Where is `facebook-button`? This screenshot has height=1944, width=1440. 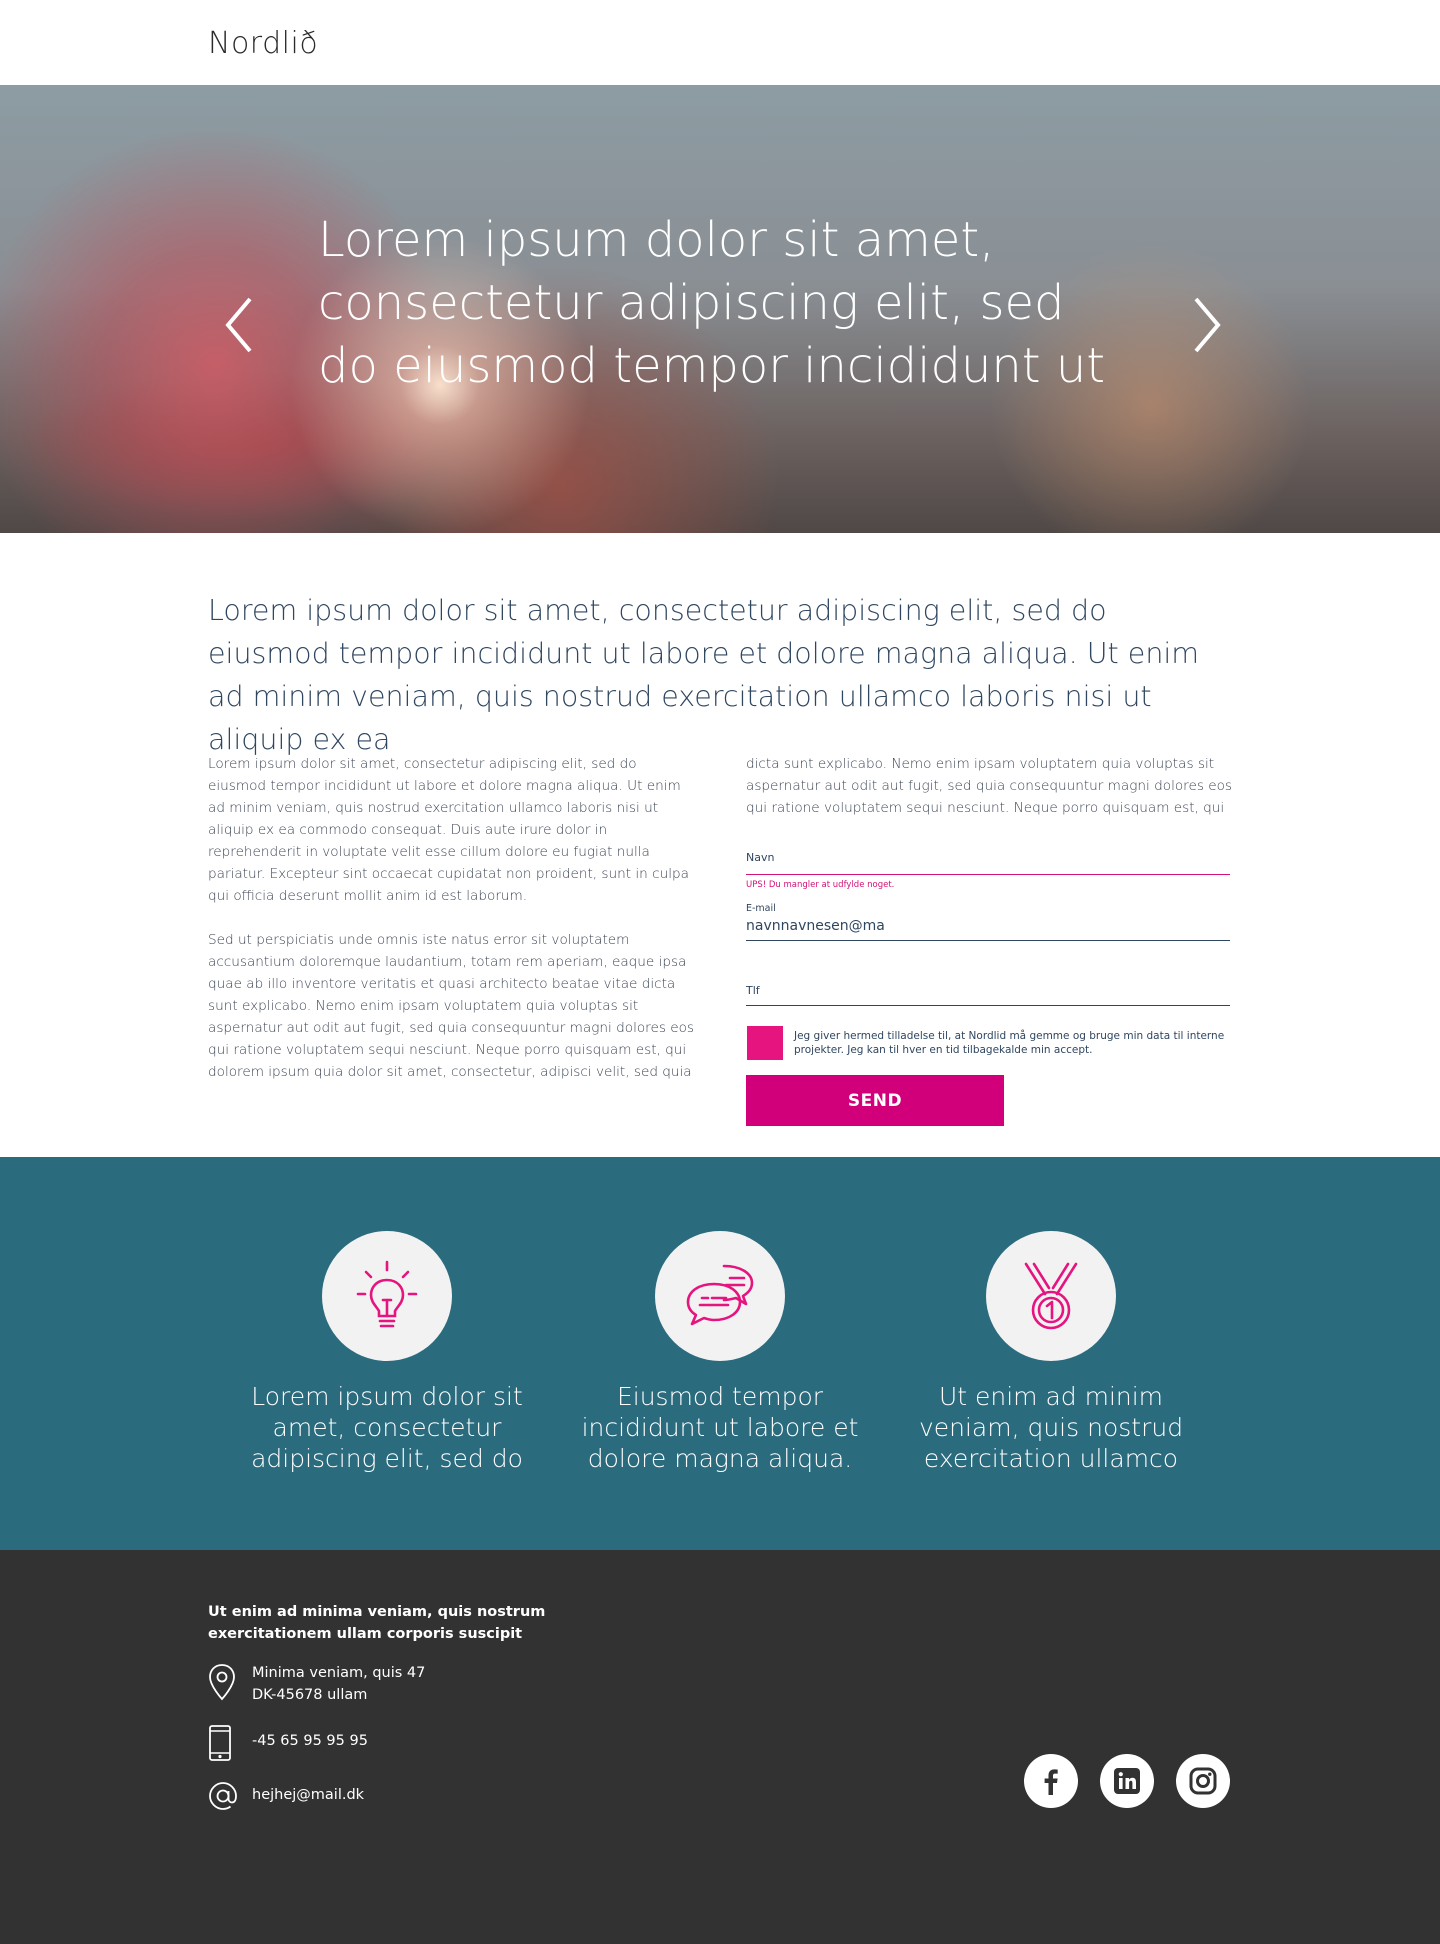
facebook-button is located at coordinates (1051, 1781).